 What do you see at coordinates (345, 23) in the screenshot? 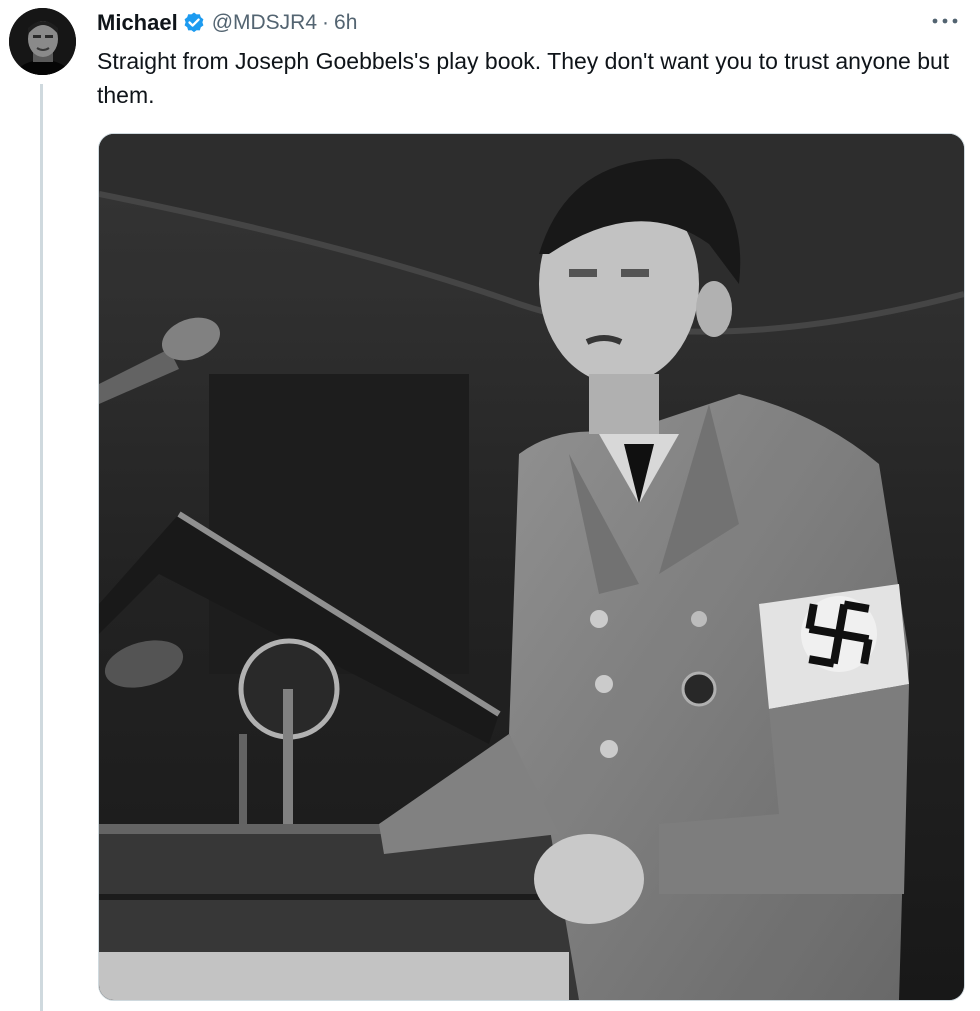
I see `timestamp: 6h` at bounding box center [345, 23].